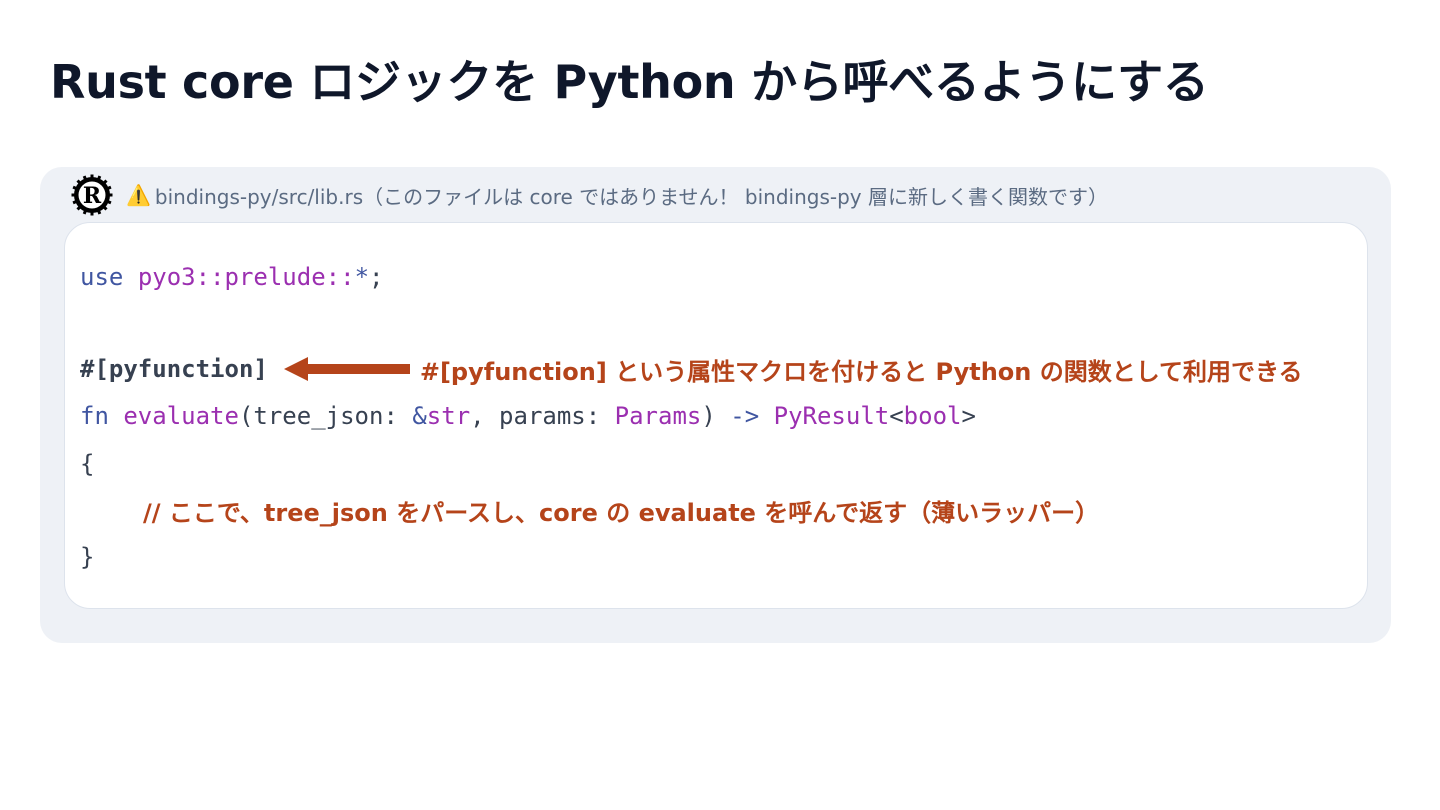 This screenshot has width=1440, height=810. I want to click on close-brace: }, so click(87, 557).